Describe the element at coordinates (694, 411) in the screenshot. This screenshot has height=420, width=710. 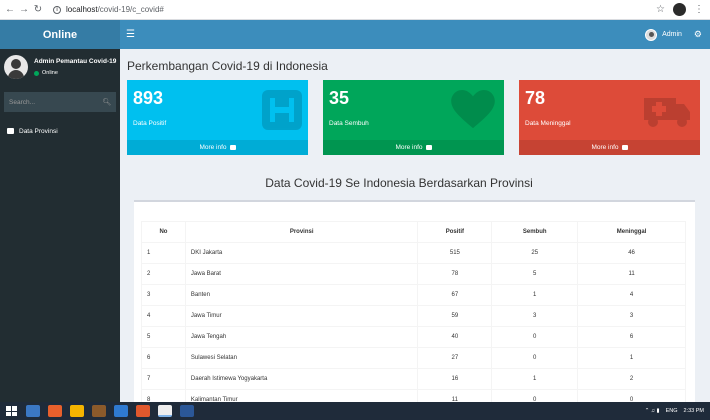
I see `clock: 2:33 PM` at that location.